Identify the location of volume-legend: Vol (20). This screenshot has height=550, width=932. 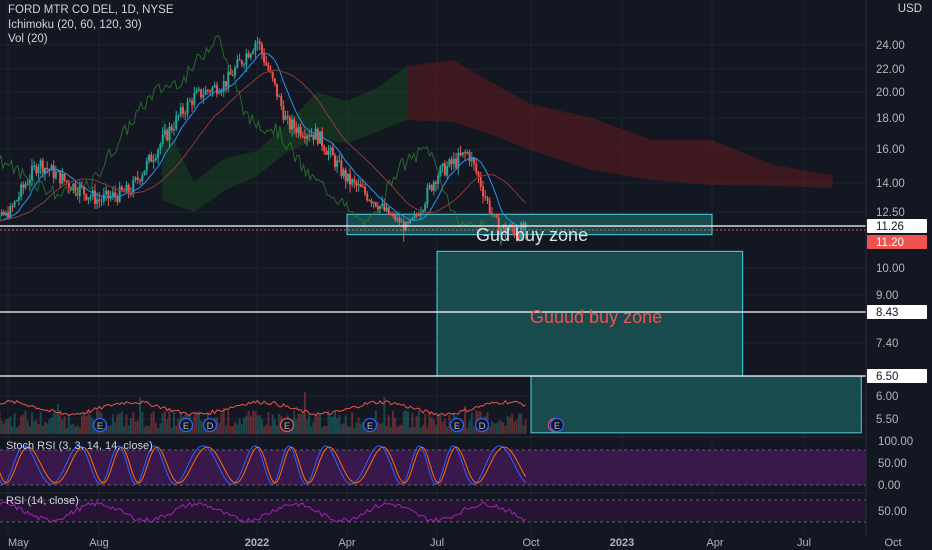
(28, 39).